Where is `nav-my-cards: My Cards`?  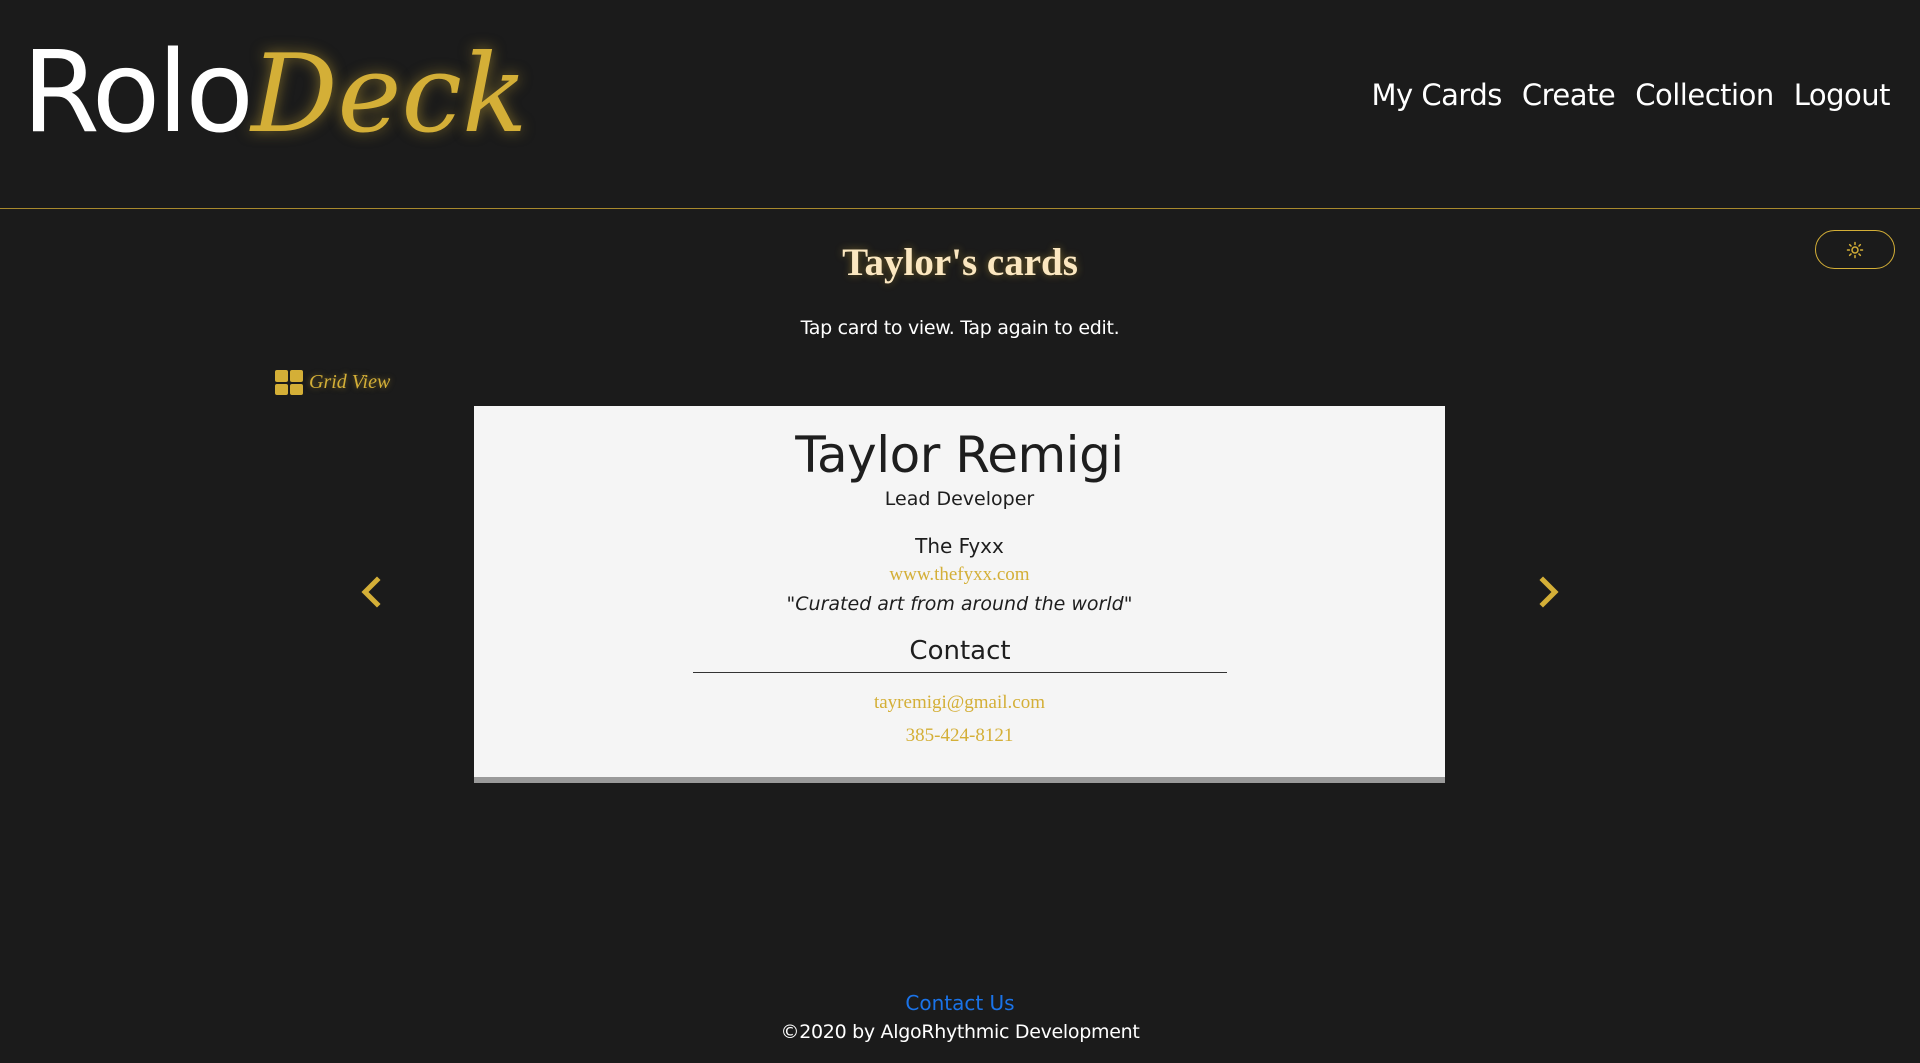
nav-my-cards: My Cards is located at coordinates (1437, 95).